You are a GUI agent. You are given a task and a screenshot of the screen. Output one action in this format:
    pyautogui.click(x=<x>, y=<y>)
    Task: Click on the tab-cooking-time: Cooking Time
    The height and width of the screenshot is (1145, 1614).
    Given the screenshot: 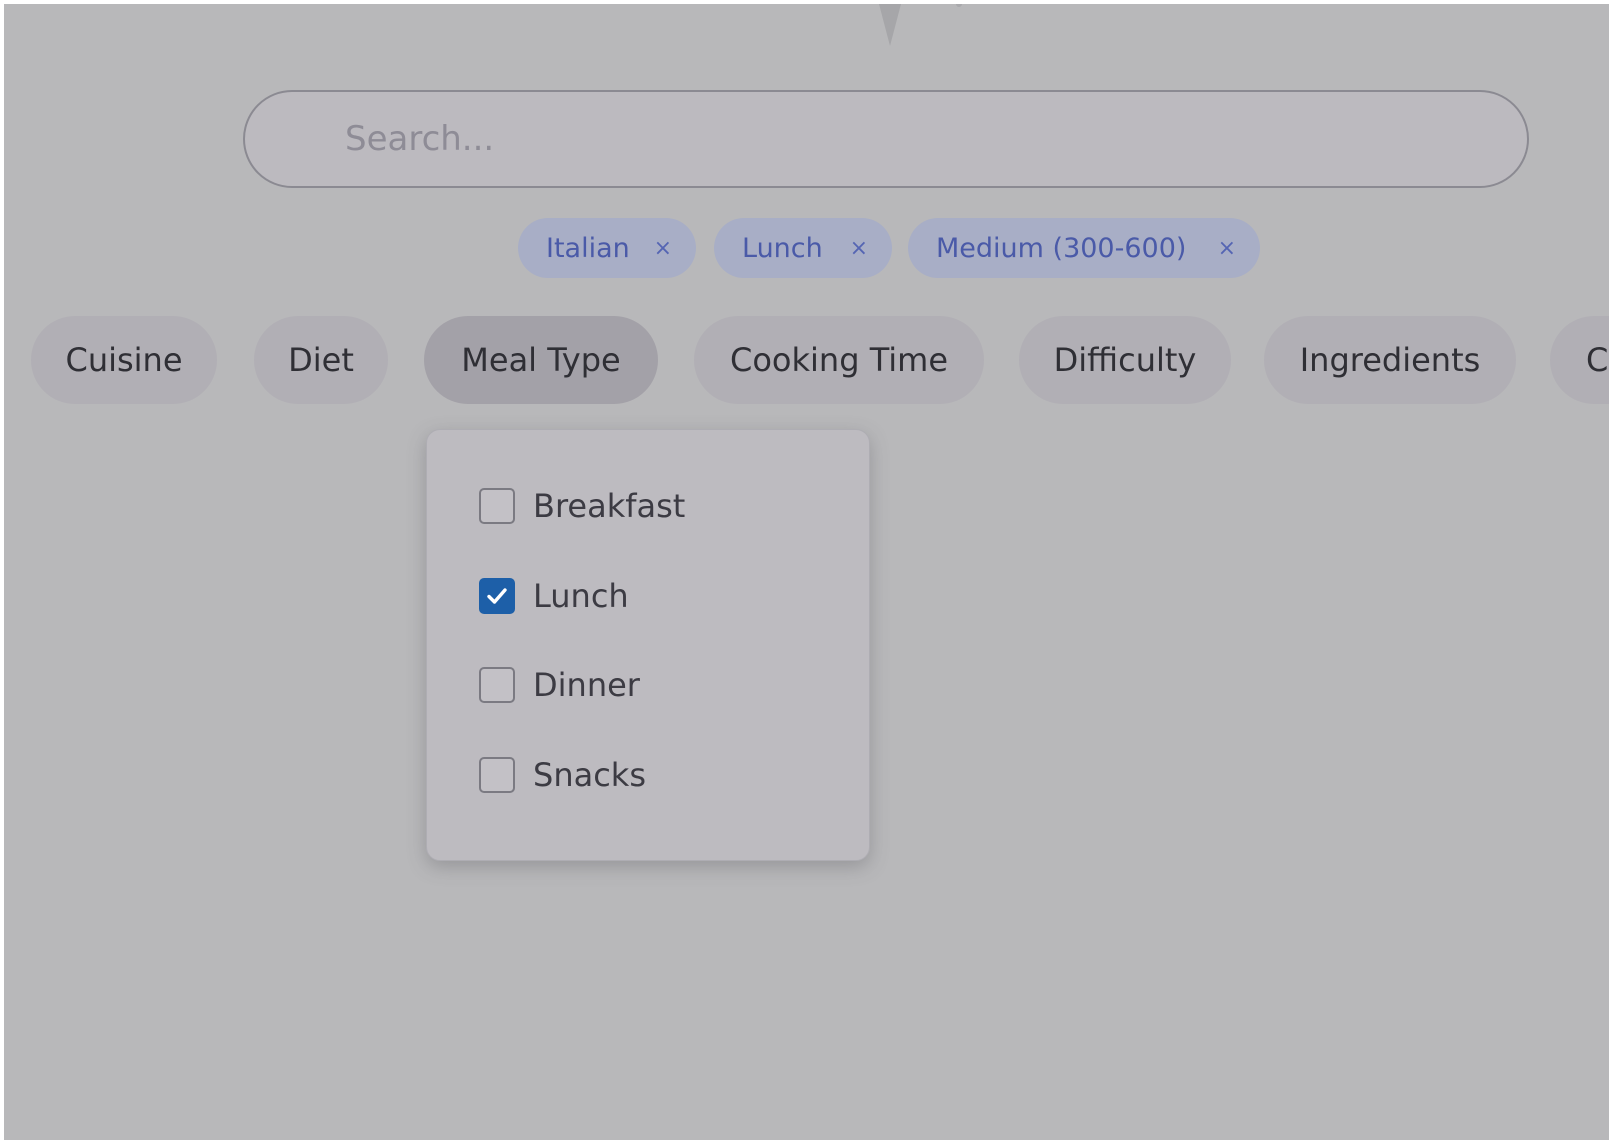 What is the action you would take?
    pyautogui.click(x=839, y=360)
    